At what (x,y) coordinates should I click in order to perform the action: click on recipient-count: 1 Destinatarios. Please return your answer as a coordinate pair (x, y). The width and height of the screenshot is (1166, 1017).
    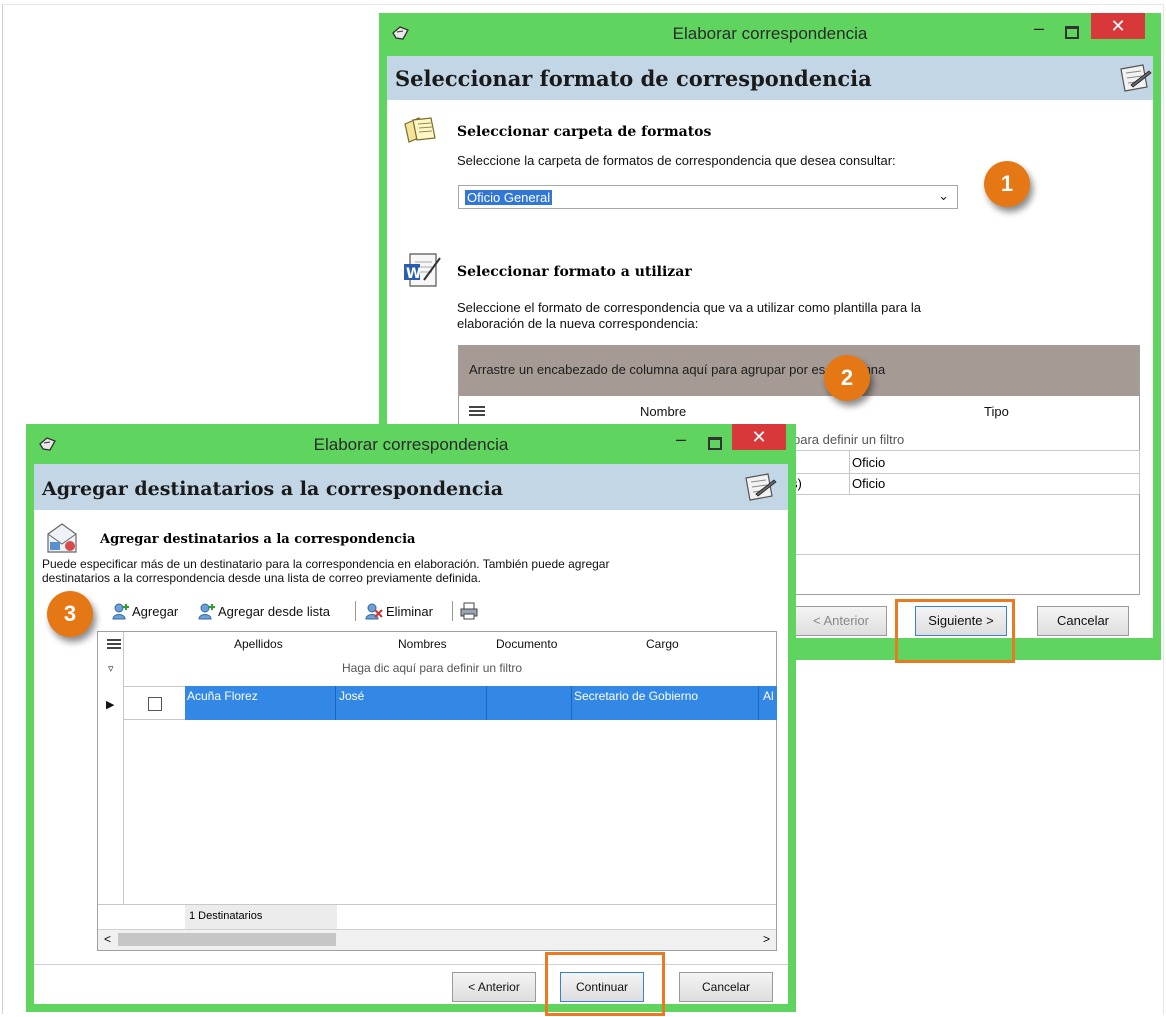
    Looking at the image, I should click on (226, 916).